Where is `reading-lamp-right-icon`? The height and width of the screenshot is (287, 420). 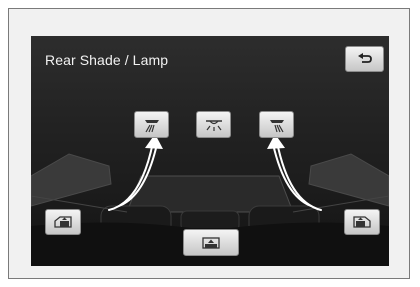
reading-lamp-right-icon is located at coordinates (276, 125).